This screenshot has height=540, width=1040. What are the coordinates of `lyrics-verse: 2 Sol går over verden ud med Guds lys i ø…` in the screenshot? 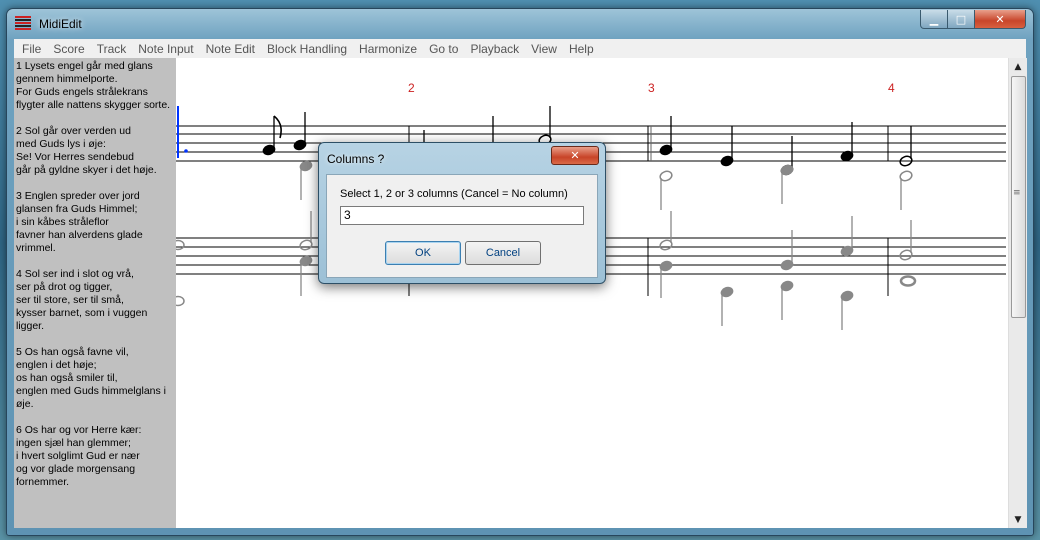 It's located at (96, 151).